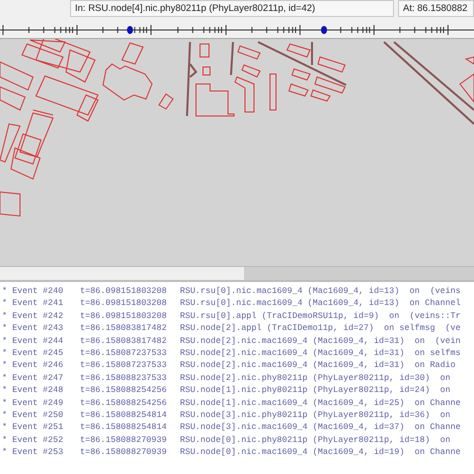  Describe the element at coordinates (320, 316) in the screenshot. I see `event-message: RSU.rsu[0].appl (TraCIDemoRSU11p, id=9) on (veins::Tr` at that location.